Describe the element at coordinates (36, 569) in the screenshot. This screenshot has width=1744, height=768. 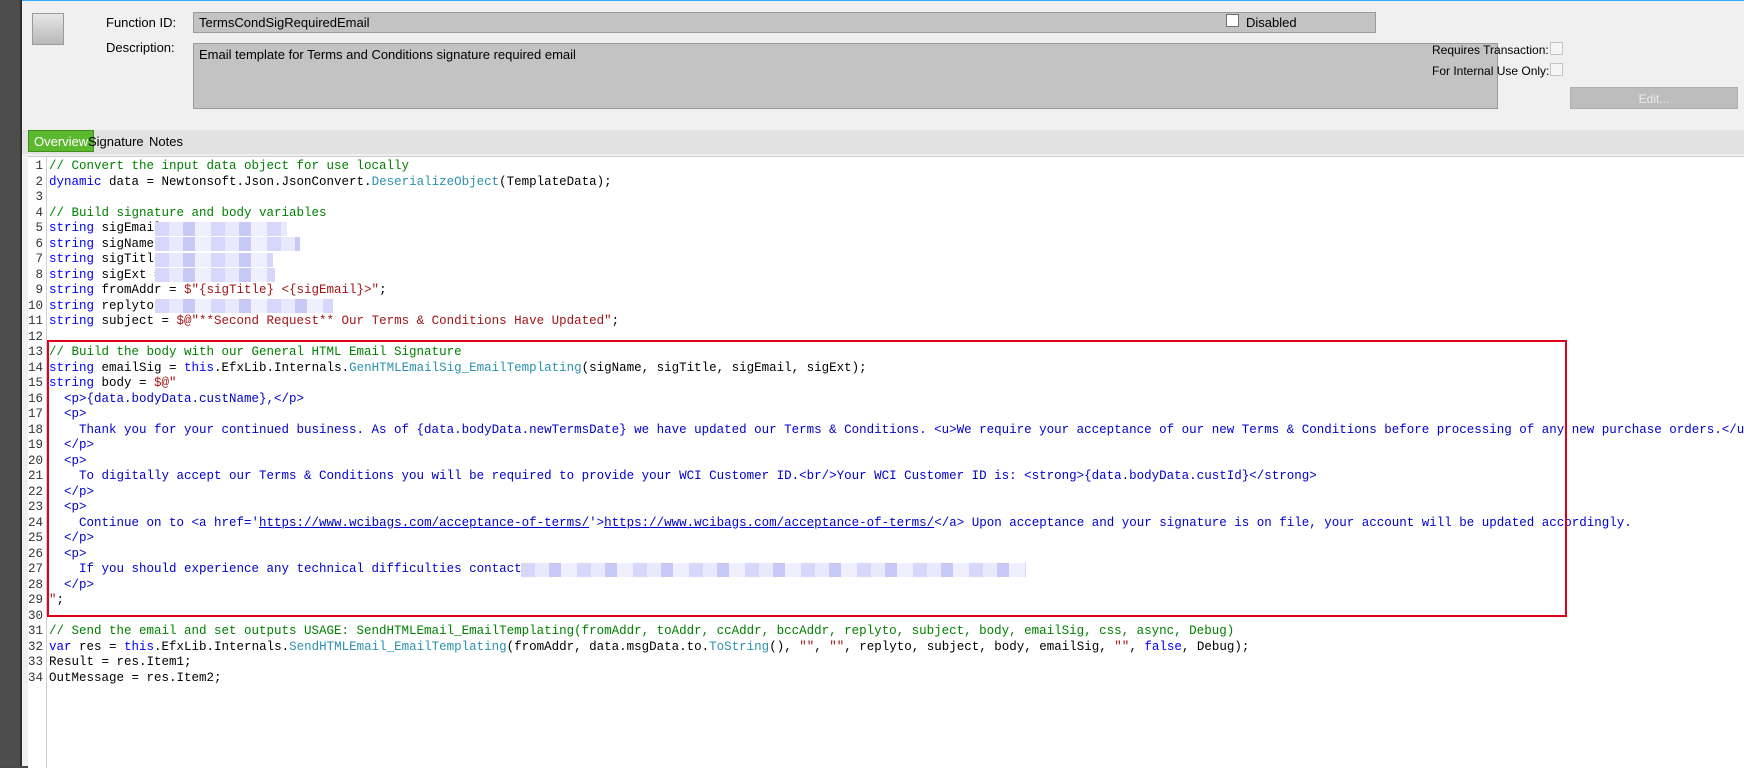
I see `line-number: 27` at that location.